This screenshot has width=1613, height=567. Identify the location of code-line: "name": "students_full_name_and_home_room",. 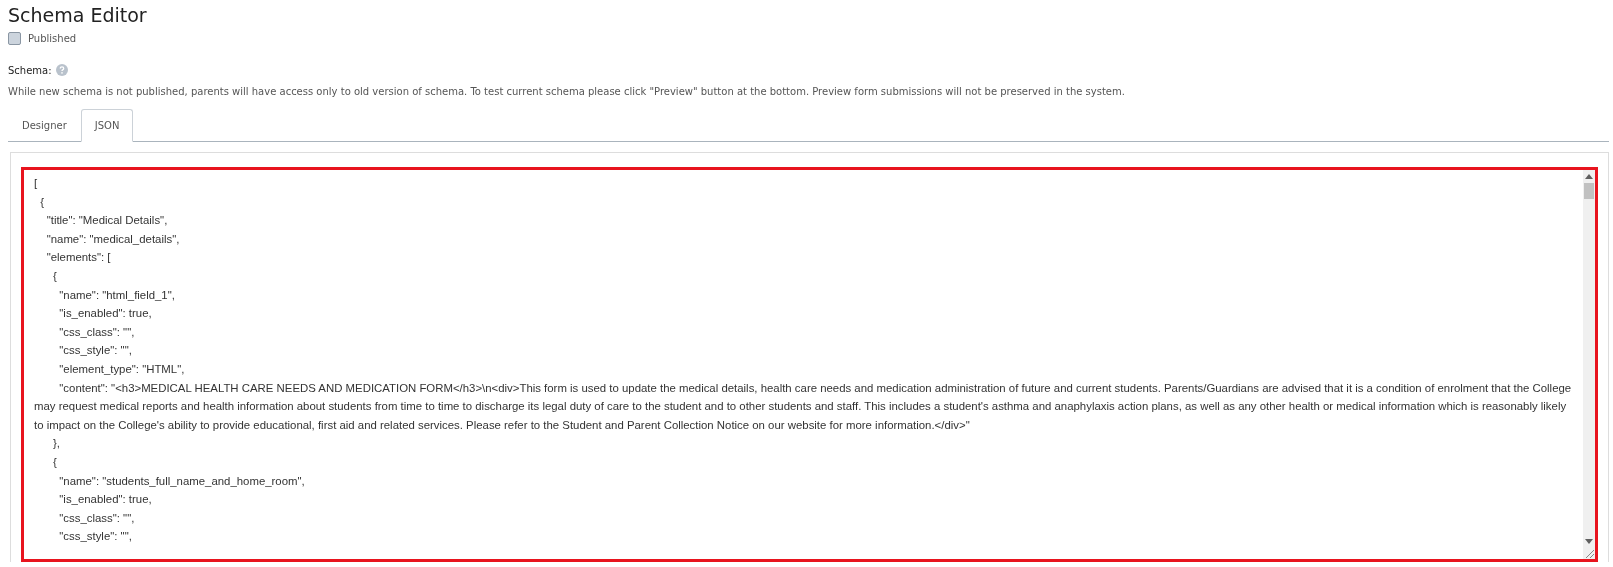
(182, 481).